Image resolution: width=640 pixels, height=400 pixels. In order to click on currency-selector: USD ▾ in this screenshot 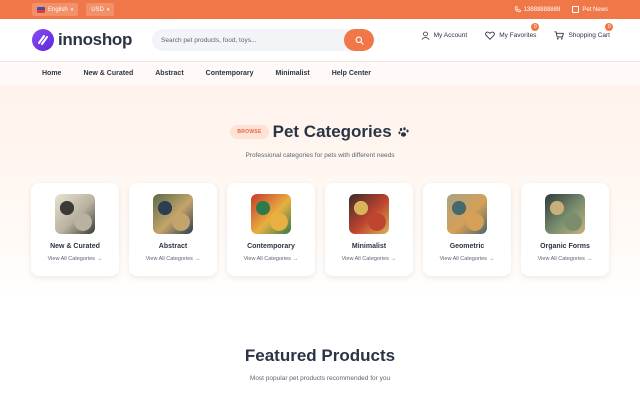, I will do `click(100, 9)`.